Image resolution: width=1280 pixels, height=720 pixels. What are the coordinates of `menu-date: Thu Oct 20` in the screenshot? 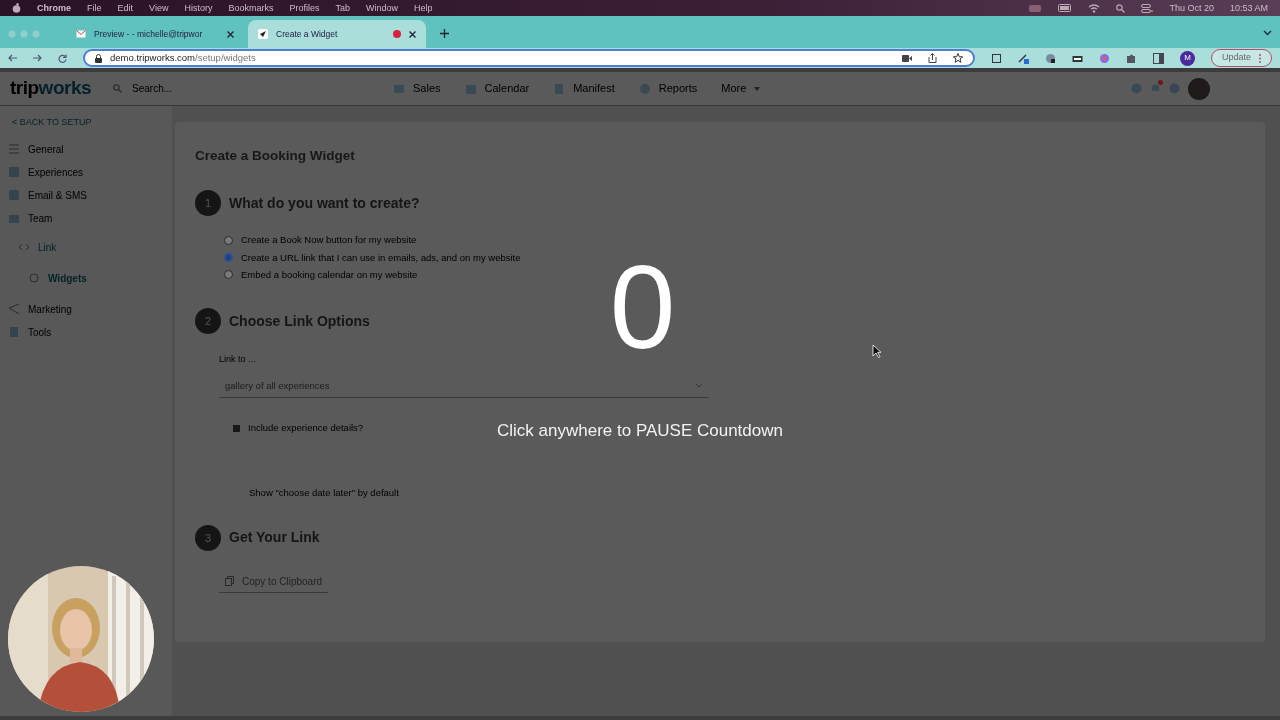 It's located at (1191, 8).